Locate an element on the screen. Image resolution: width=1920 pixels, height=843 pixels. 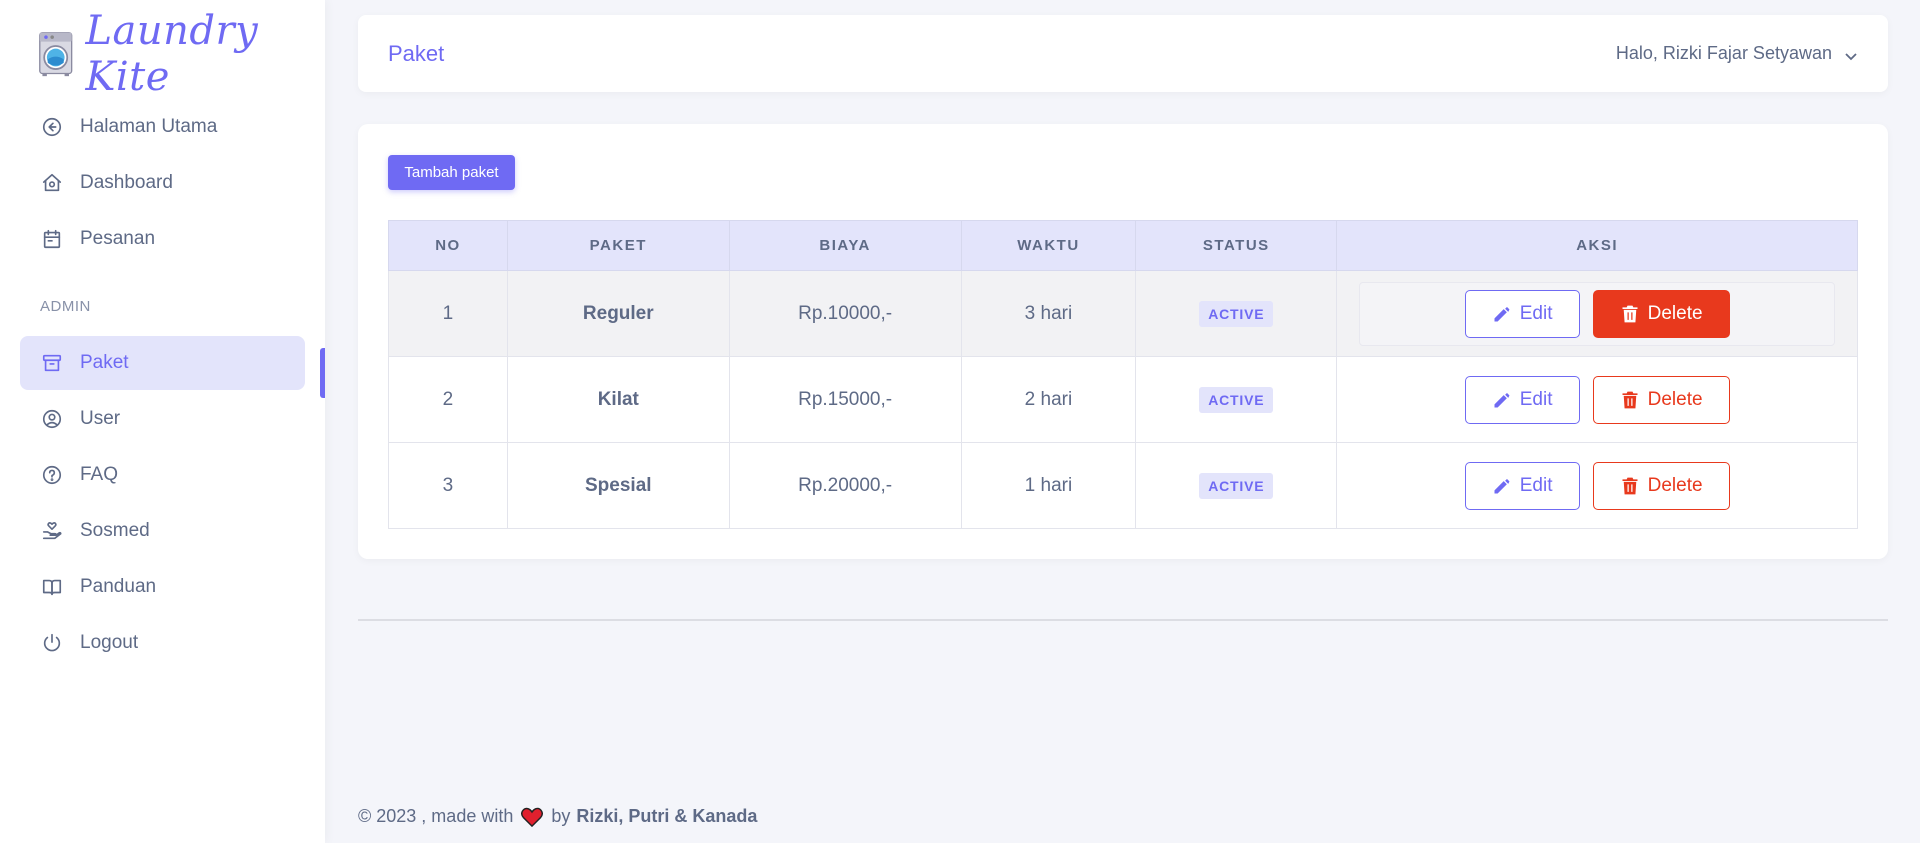
sidebar-item-label: Panduan is located at coordinates (118, 586).